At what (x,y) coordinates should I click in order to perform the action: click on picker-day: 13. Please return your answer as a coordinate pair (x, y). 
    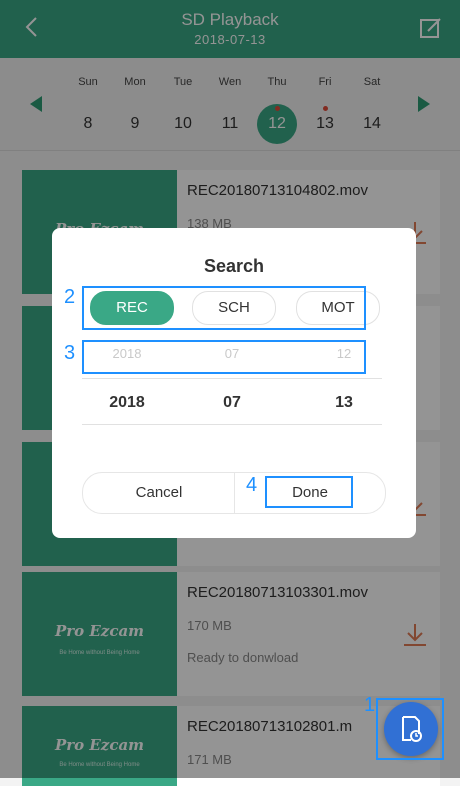
    Looking at the image, I should click on (344, 402).